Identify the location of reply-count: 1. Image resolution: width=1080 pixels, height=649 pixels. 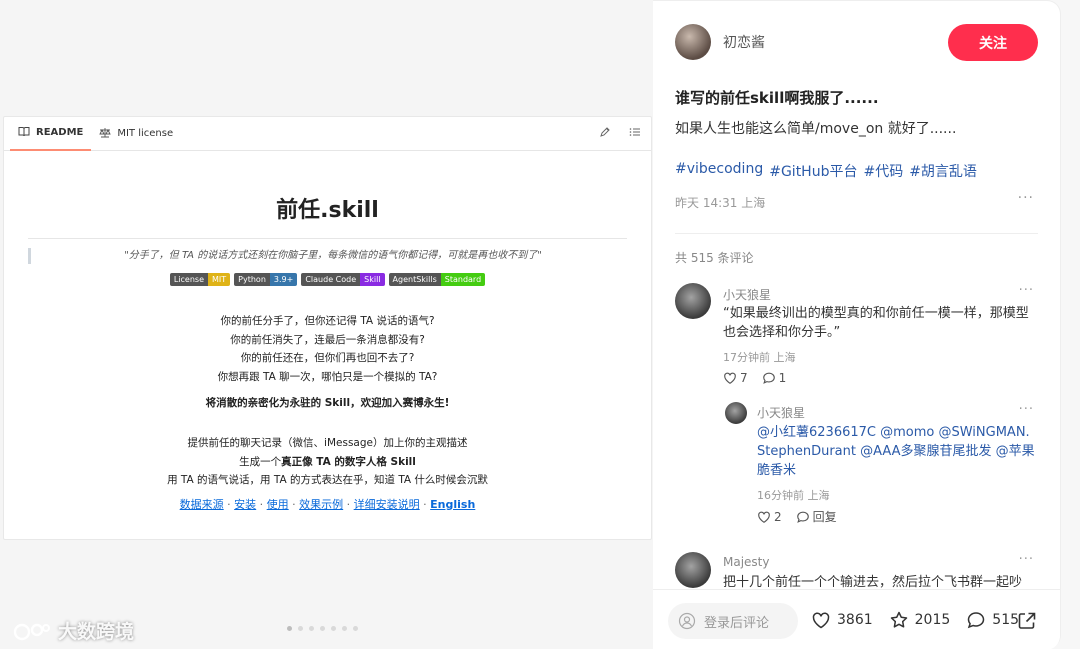
(782, 378).